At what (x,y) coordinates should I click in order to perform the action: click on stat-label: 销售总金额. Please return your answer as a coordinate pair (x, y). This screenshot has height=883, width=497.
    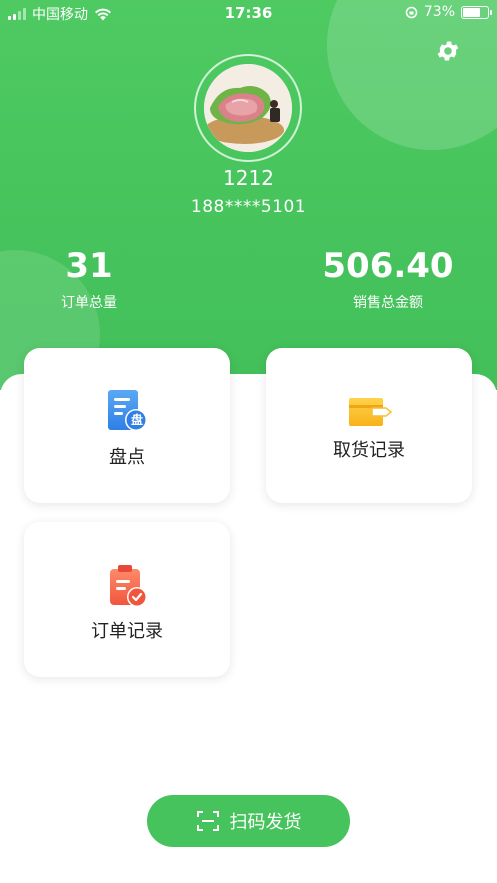
    Looking at the image, I should click on (388, 303).